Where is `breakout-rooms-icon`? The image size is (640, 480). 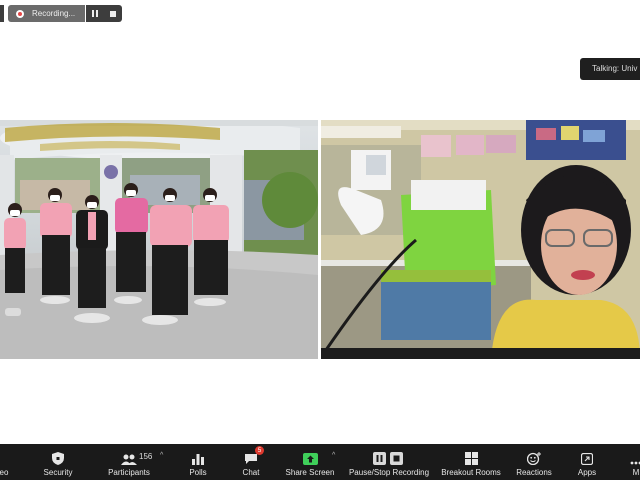
breakout-rooms-icon is located at coordinates (471, 458).